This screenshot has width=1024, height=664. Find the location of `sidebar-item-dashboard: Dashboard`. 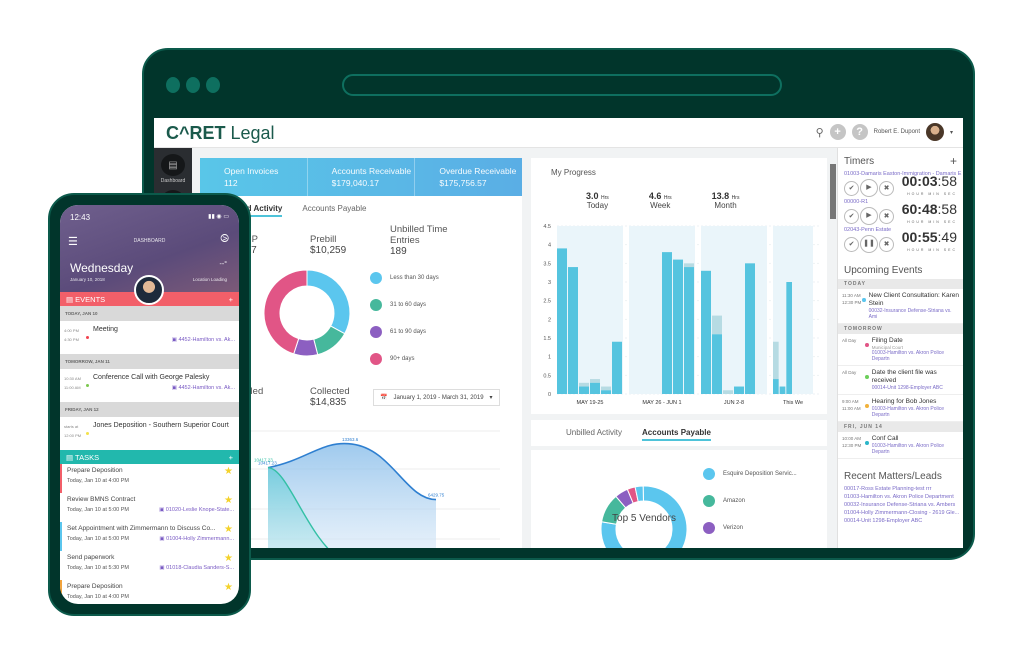

sidebar-item-dashboard: Dashboard is located at coordinates (173, 181).